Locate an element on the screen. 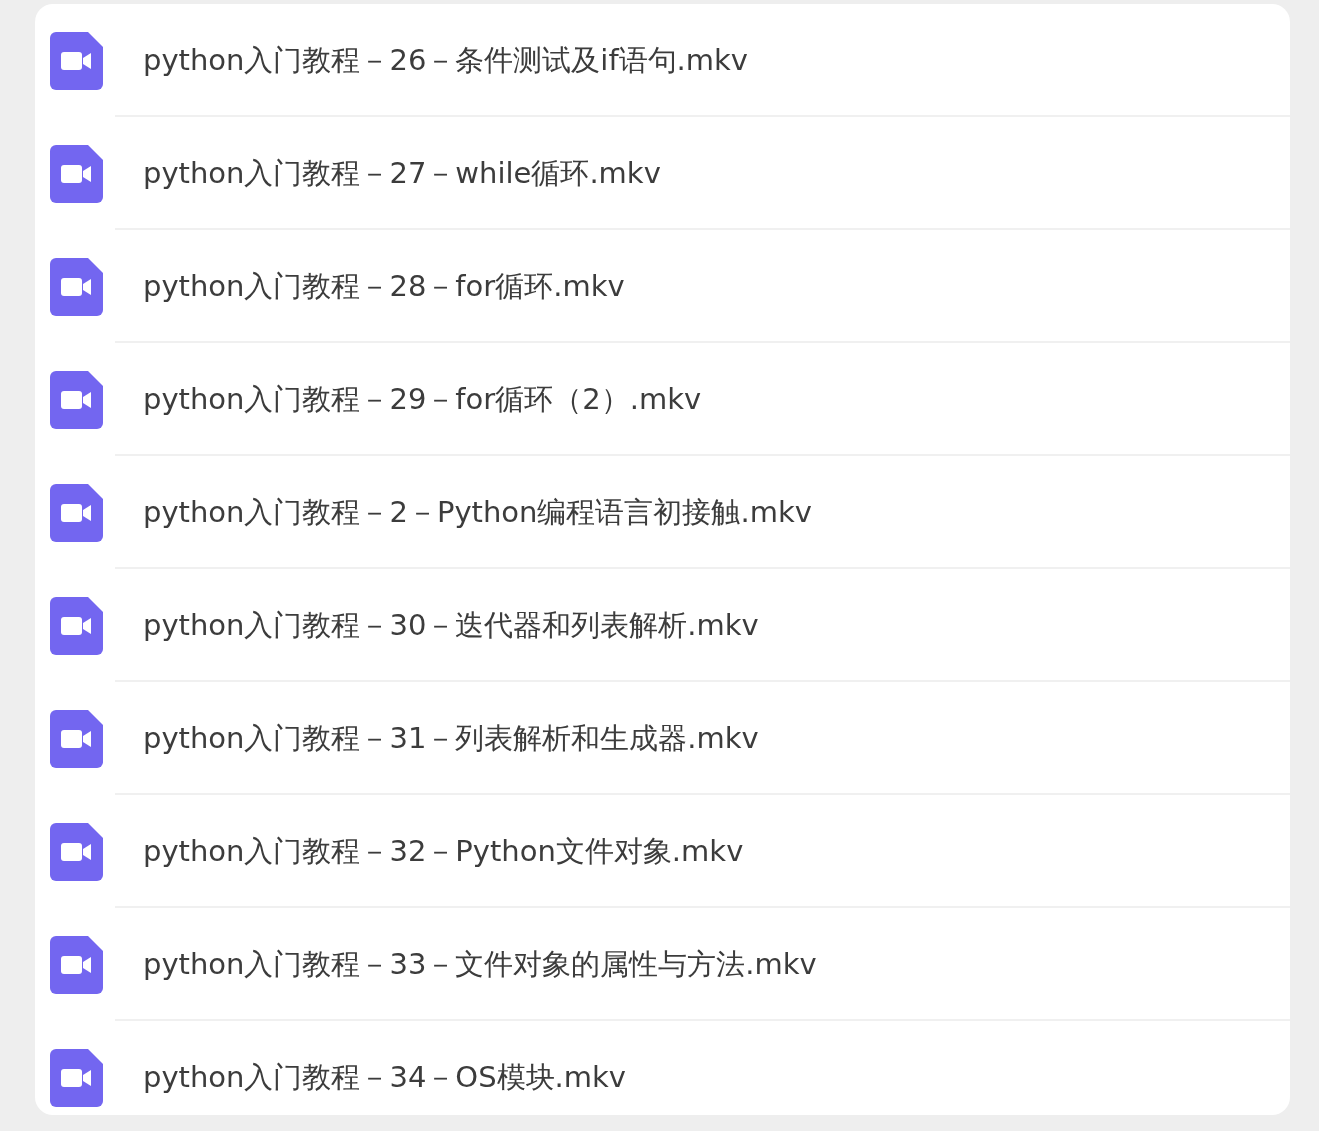  file-name: python入门教程－29－for循环（2）.mkv is located at coordinates (422, 399).